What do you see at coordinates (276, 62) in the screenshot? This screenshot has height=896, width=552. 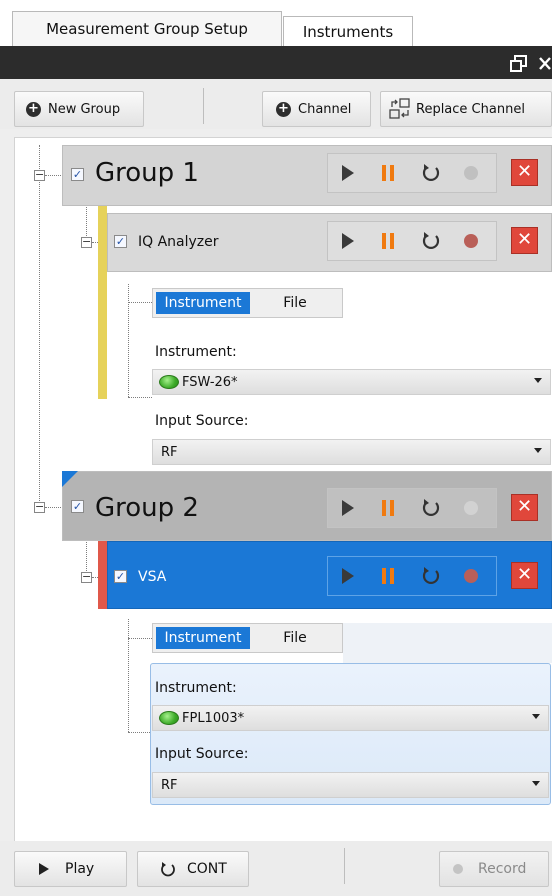 I see `panel-title-bar` at bounding box center [276, 62].